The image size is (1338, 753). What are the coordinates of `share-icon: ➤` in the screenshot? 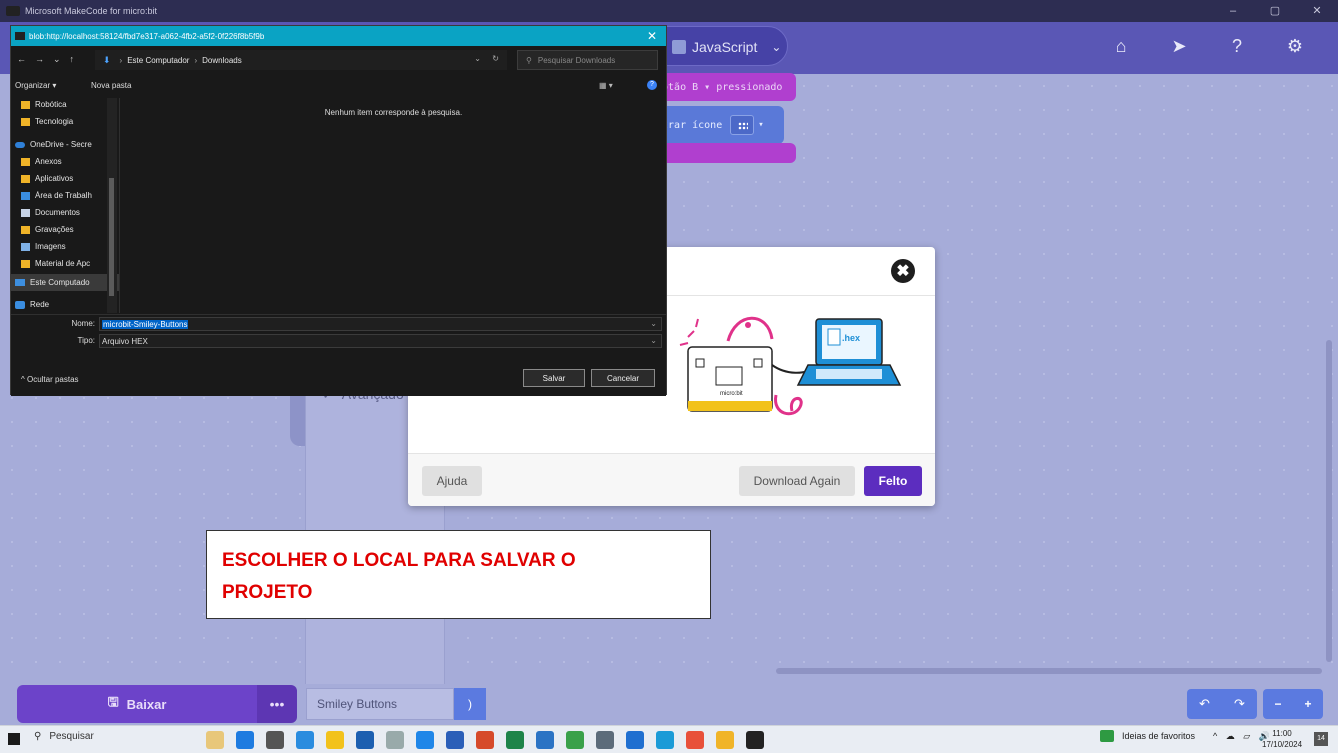 It's located at (1179, 46).